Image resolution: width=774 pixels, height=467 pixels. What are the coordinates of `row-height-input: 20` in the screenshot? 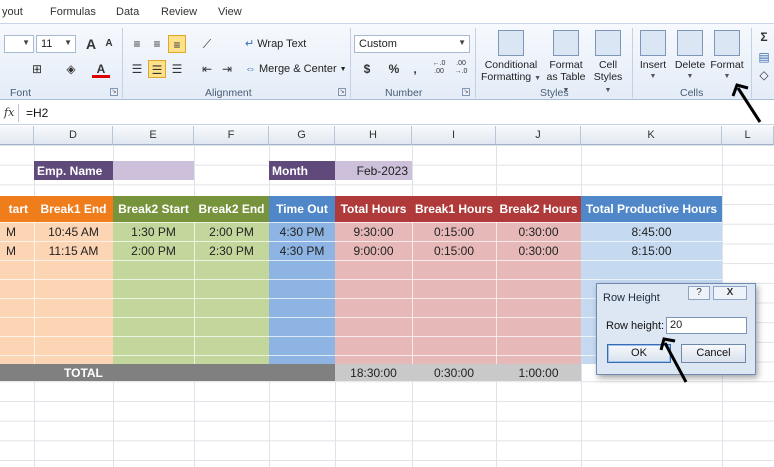 It's located at (706, 325).